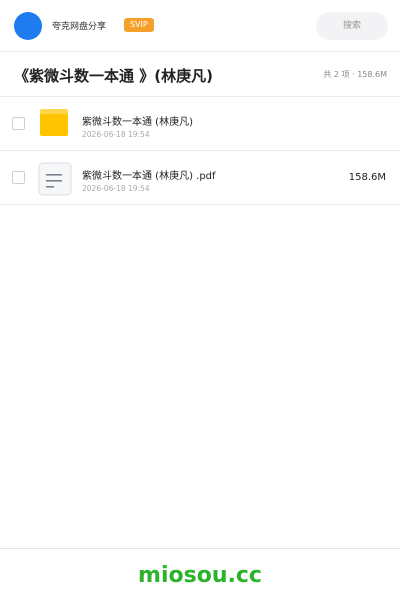 The height and width of the screenshot is (600, 400). Describe the element at coordinates (137, 122) in the screenshot. I see `file-name: 紫微斗数一本通 (林庚凡)` at that location.